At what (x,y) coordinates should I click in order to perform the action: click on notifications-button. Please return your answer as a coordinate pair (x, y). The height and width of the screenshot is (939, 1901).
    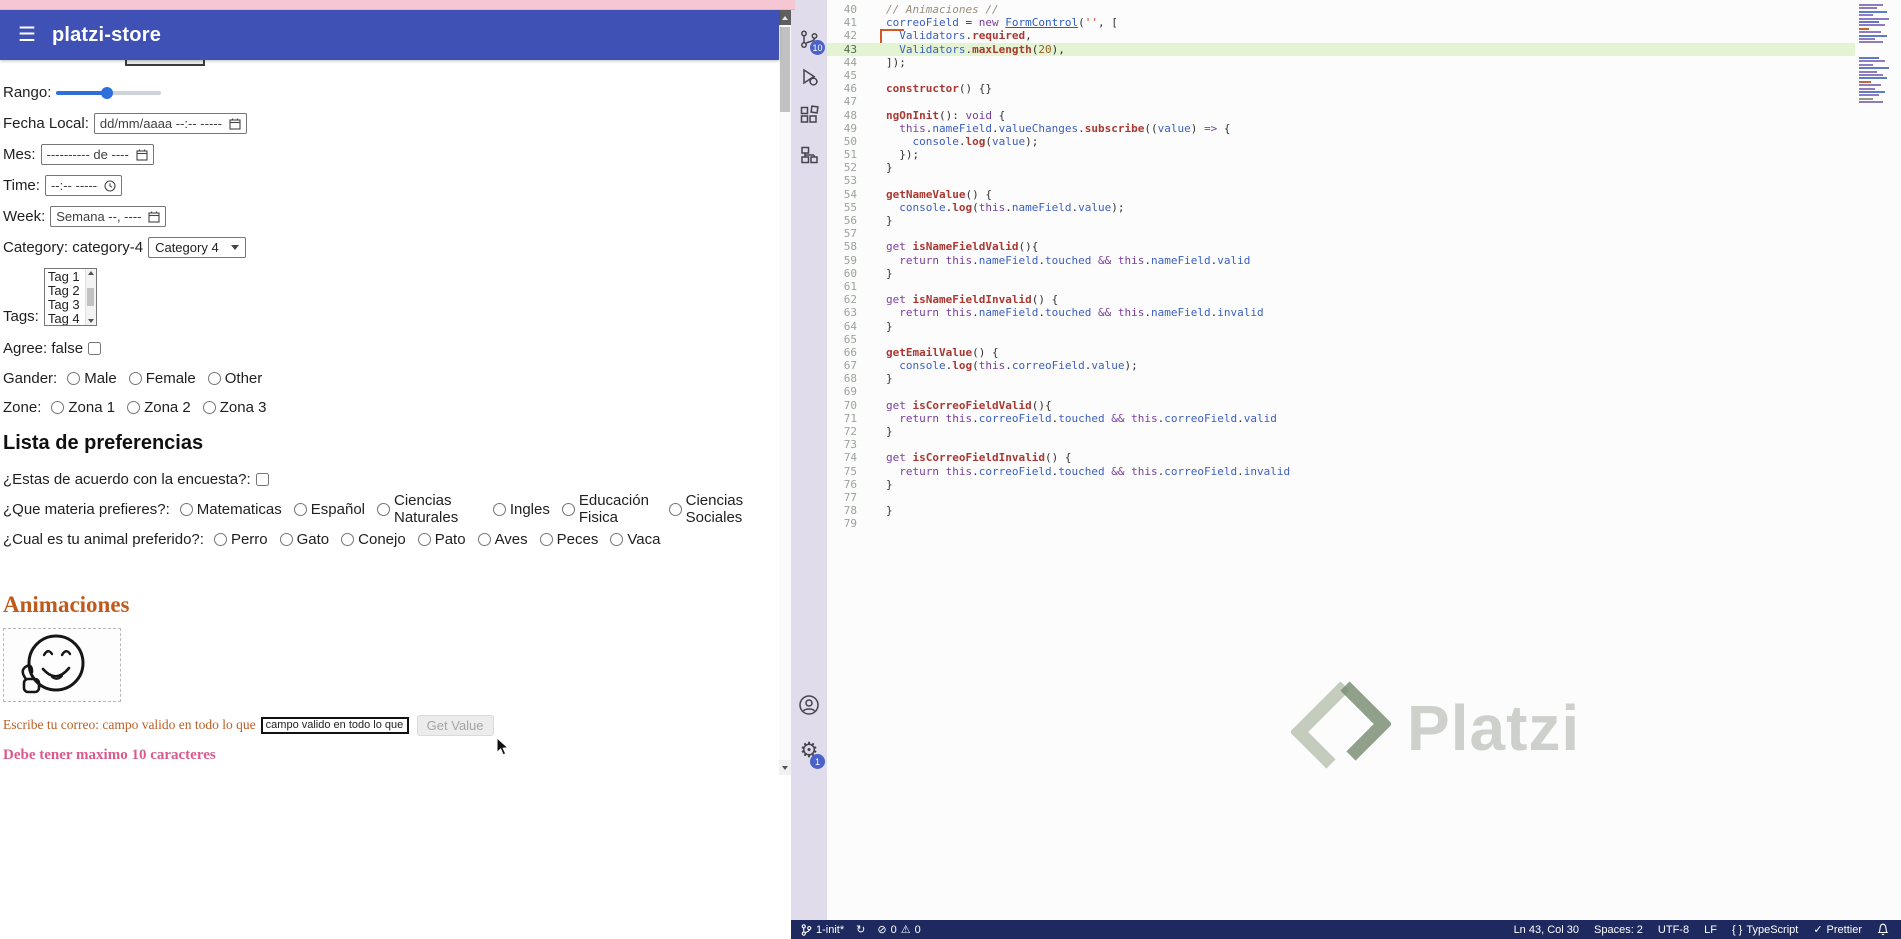
    Looking at the image, I should click on (1883, 929).